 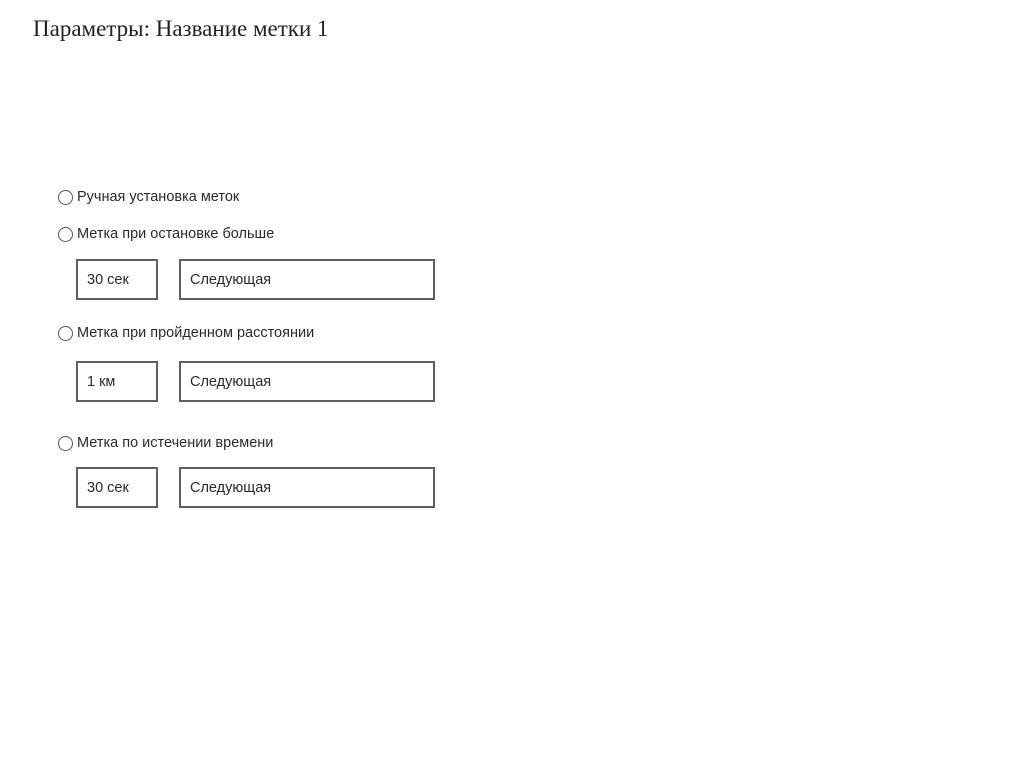 I want to click on distance-value-field: 1 км, so click(x=117, y=381).